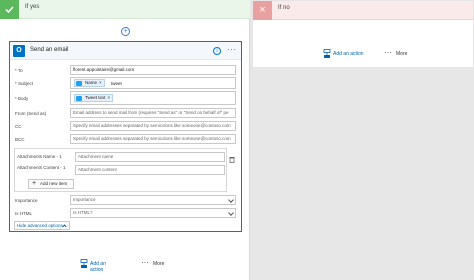 The image size is (474, 280). Describe the element at coordinates (232, 49) in the screenshot. I see `card-more-options-icon: ···` at that location.